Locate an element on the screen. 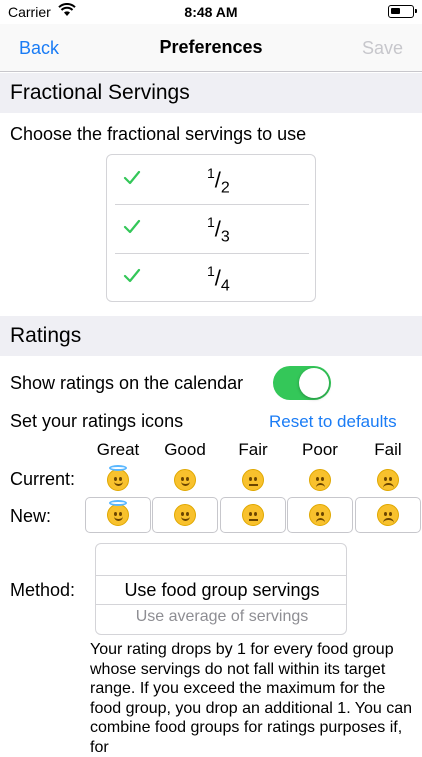  current-good-icon is located at coordinates (185, 482).